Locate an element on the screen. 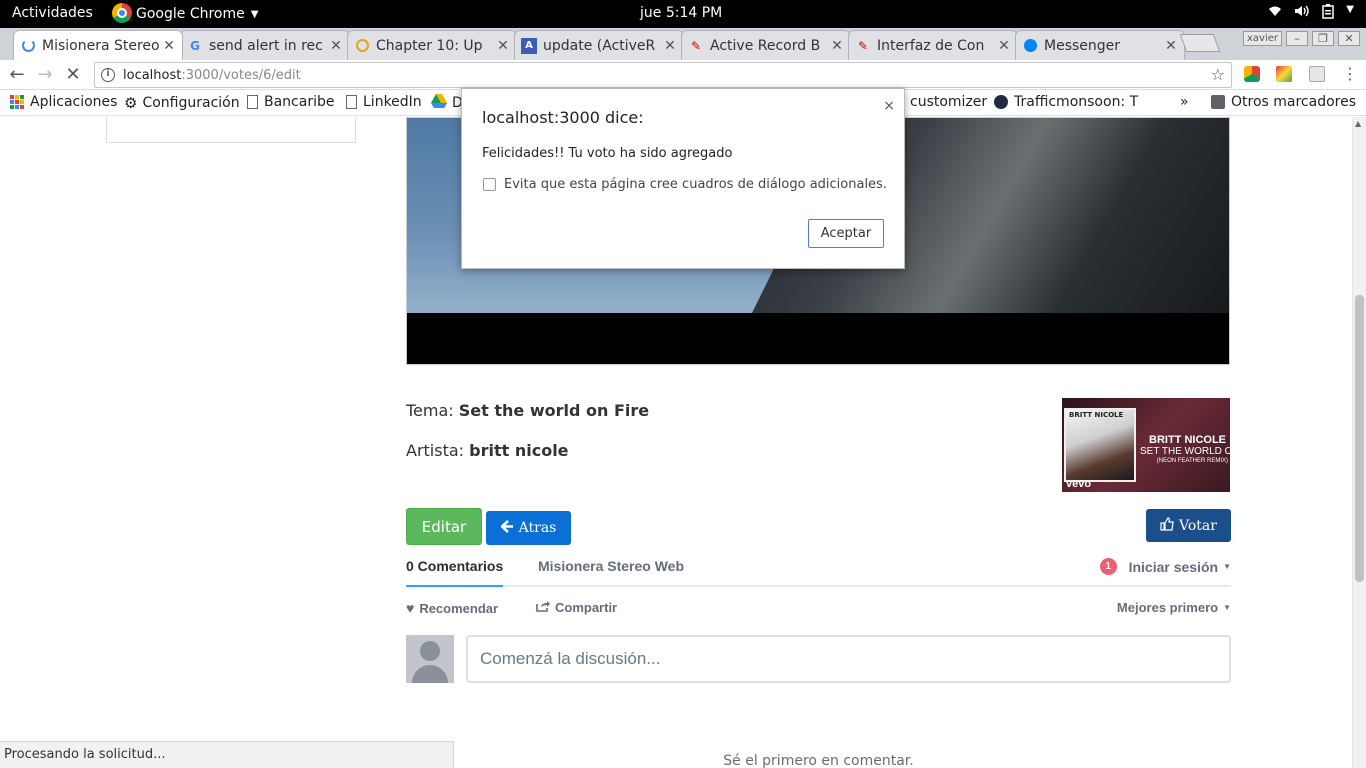 The image size is (1366, 768). dialog-message: Felicidades!! Tu voto ha sido agregado is located at coordinates (607, 153).